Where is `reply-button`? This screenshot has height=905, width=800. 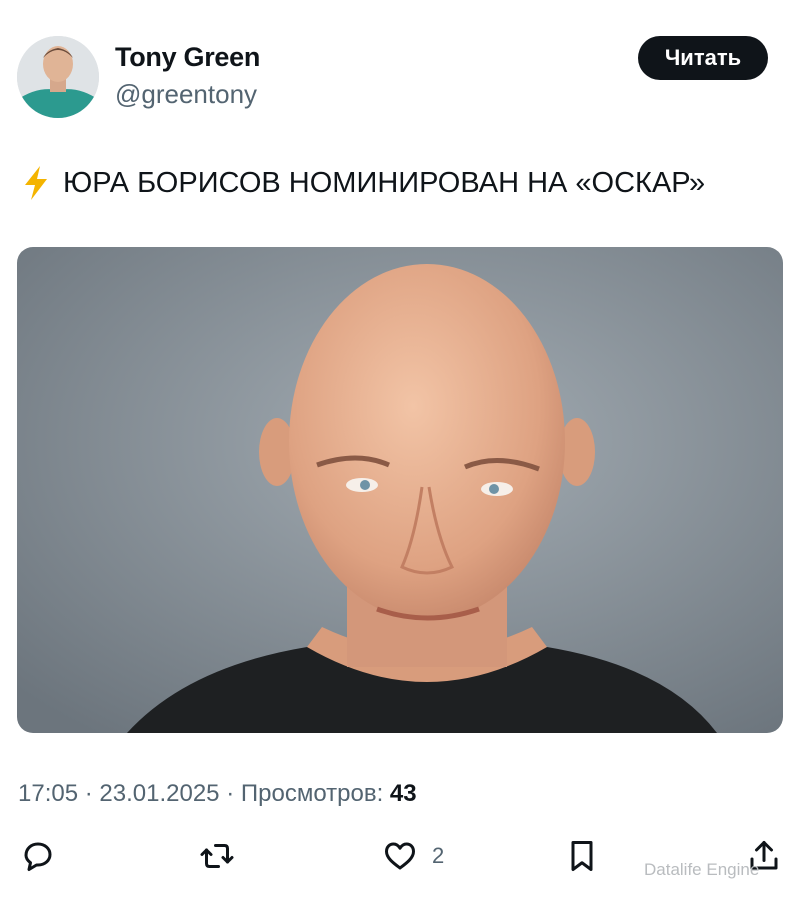 reply-button is located at coordinates (38, 856).